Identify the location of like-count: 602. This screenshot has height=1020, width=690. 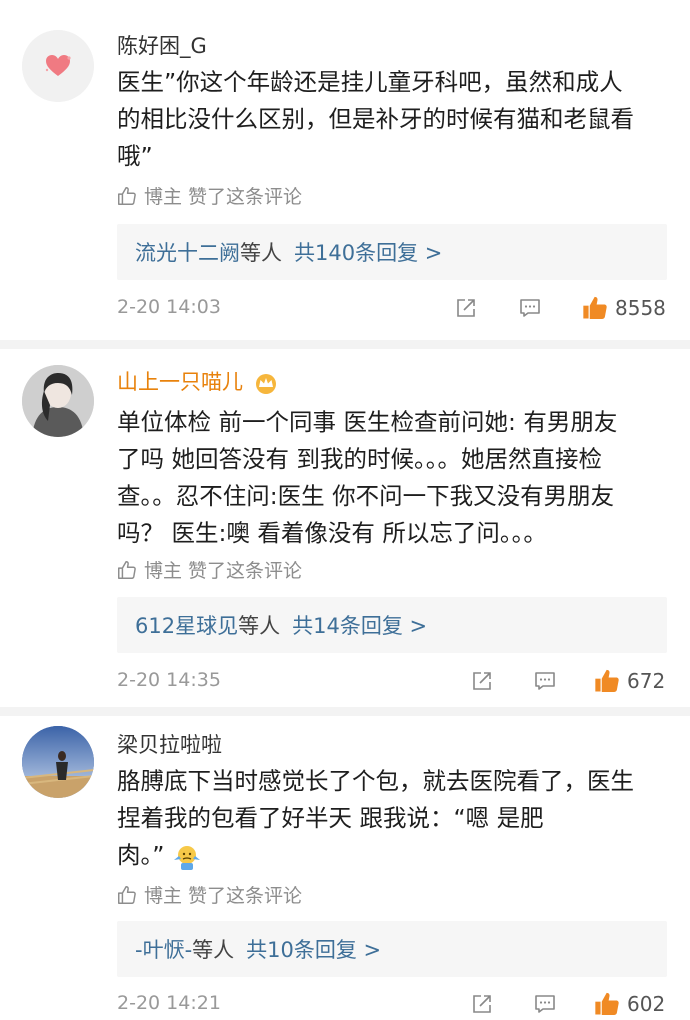
(646, 1004).